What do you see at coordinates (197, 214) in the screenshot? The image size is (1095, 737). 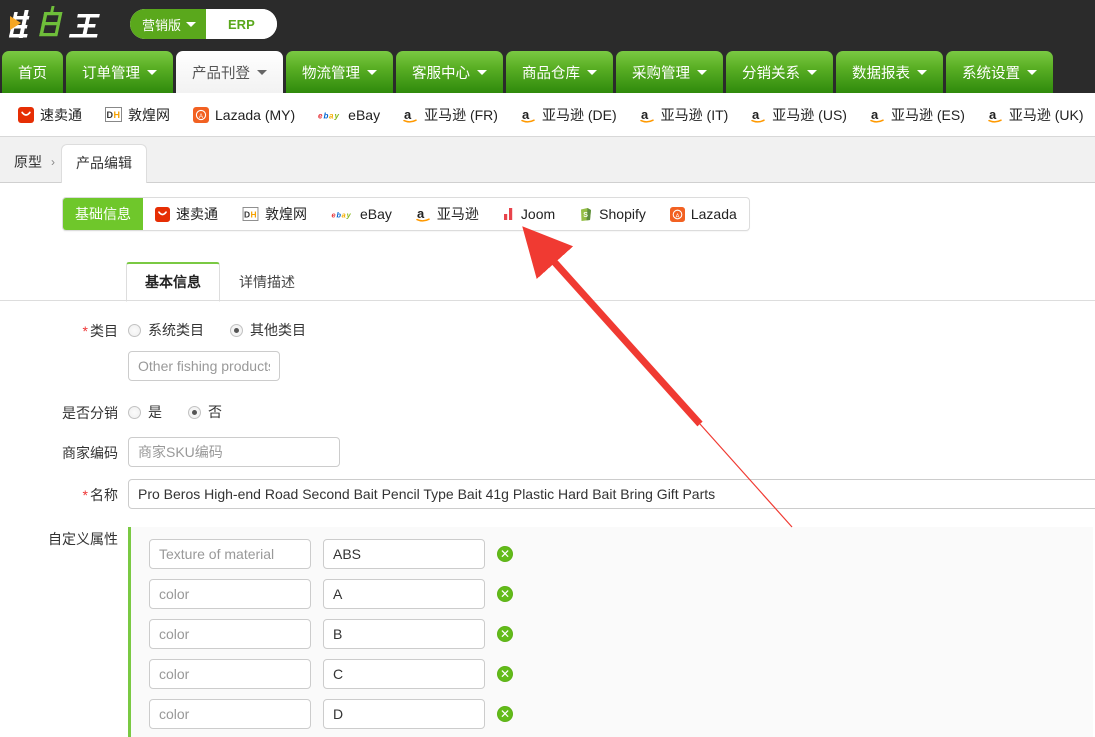 I see `channel-tab-label: 速卖通` at bounding box center [197, 214].